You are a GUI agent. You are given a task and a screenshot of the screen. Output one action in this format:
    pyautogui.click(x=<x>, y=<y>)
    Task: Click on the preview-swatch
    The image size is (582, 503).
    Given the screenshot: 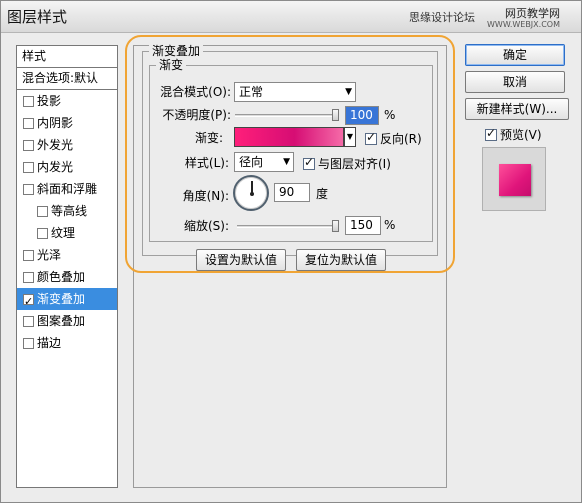 What is the action you would take?
    pyautogui.click(x=515, y=180)
    